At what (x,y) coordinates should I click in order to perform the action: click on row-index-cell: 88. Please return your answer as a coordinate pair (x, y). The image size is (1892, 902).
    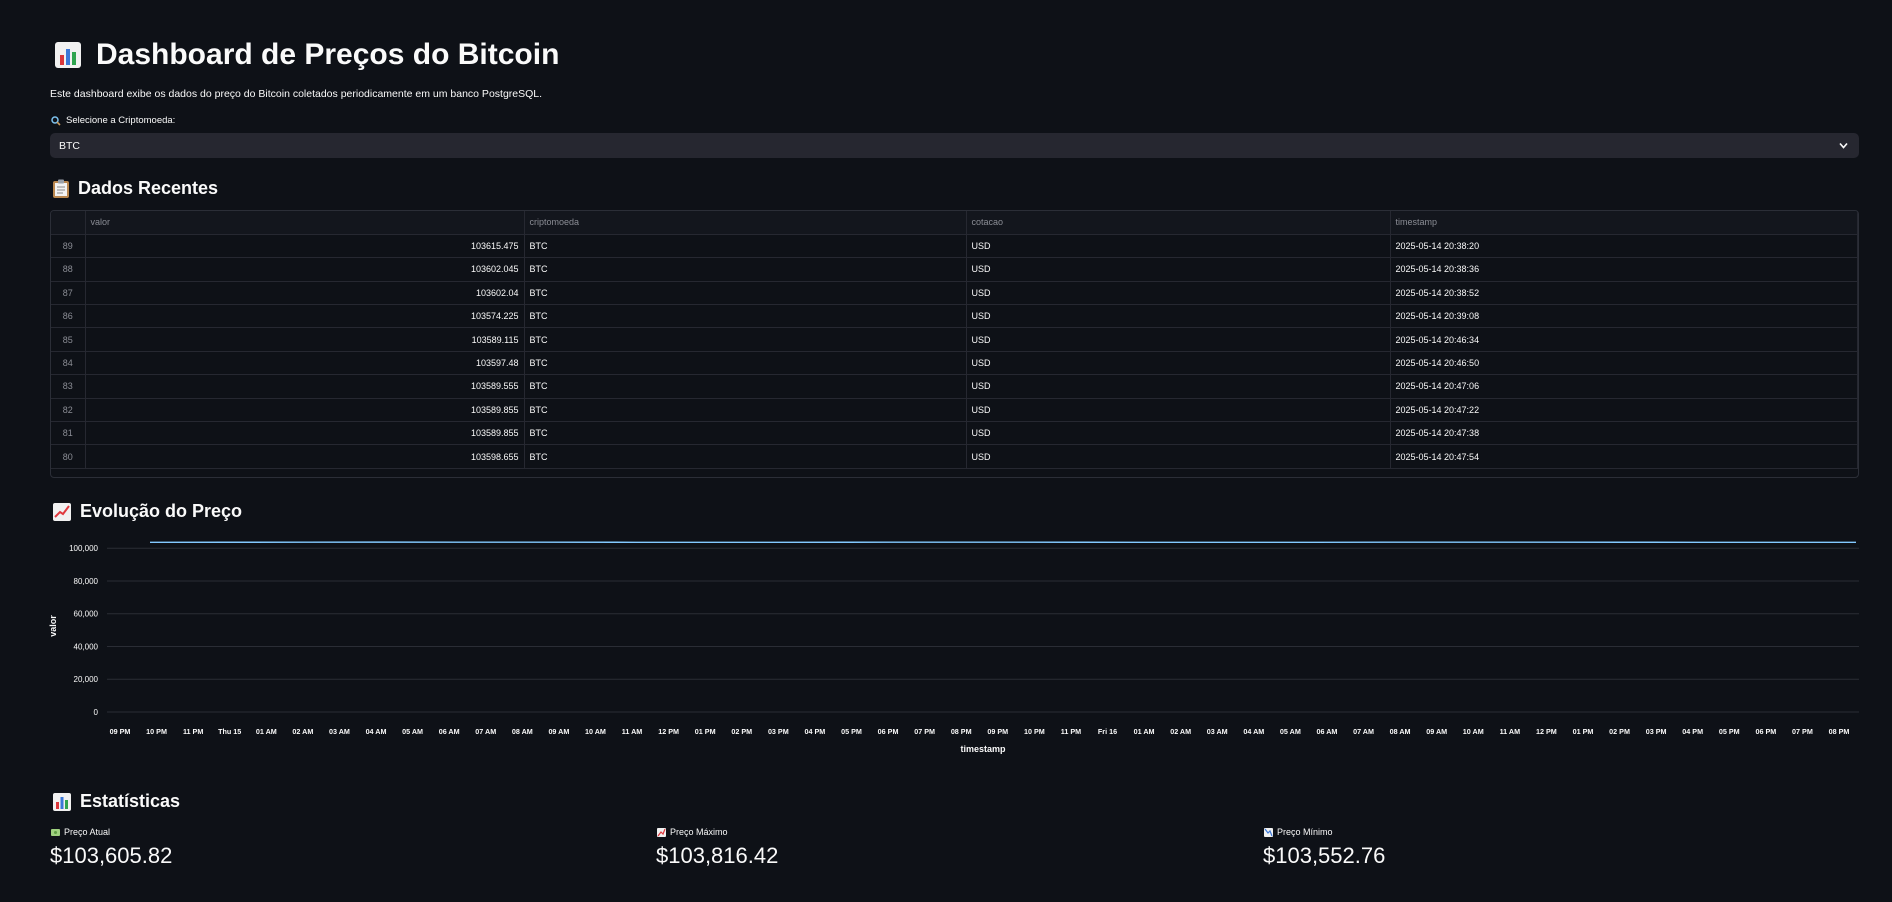
    Looking at the image, I should click on (68, 269).